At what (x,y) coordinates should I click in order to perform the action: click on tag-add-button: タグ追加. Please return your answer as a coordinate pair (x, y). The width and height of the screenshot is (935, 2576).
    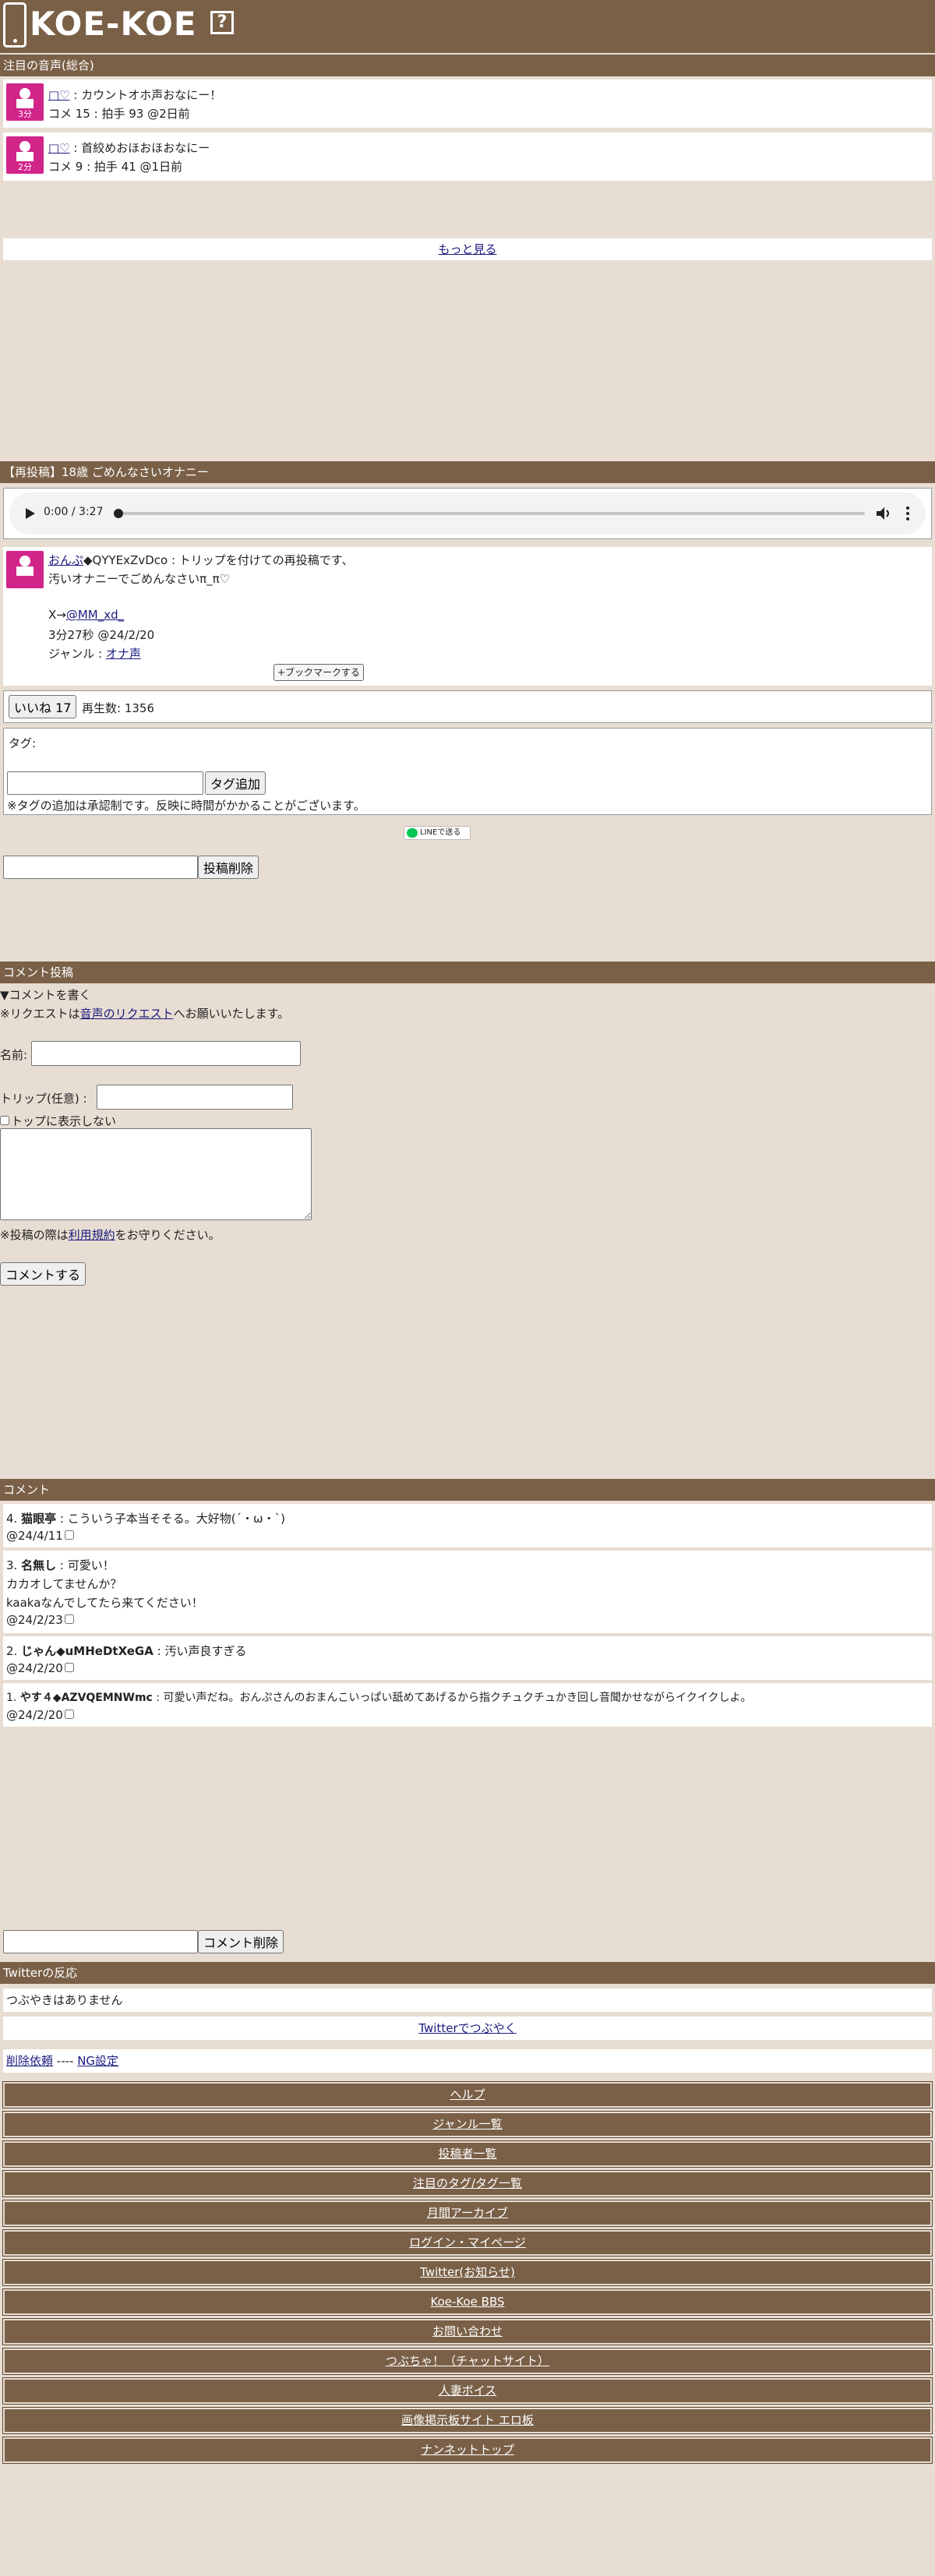
    Looking at the image, I should click on (235, 783).